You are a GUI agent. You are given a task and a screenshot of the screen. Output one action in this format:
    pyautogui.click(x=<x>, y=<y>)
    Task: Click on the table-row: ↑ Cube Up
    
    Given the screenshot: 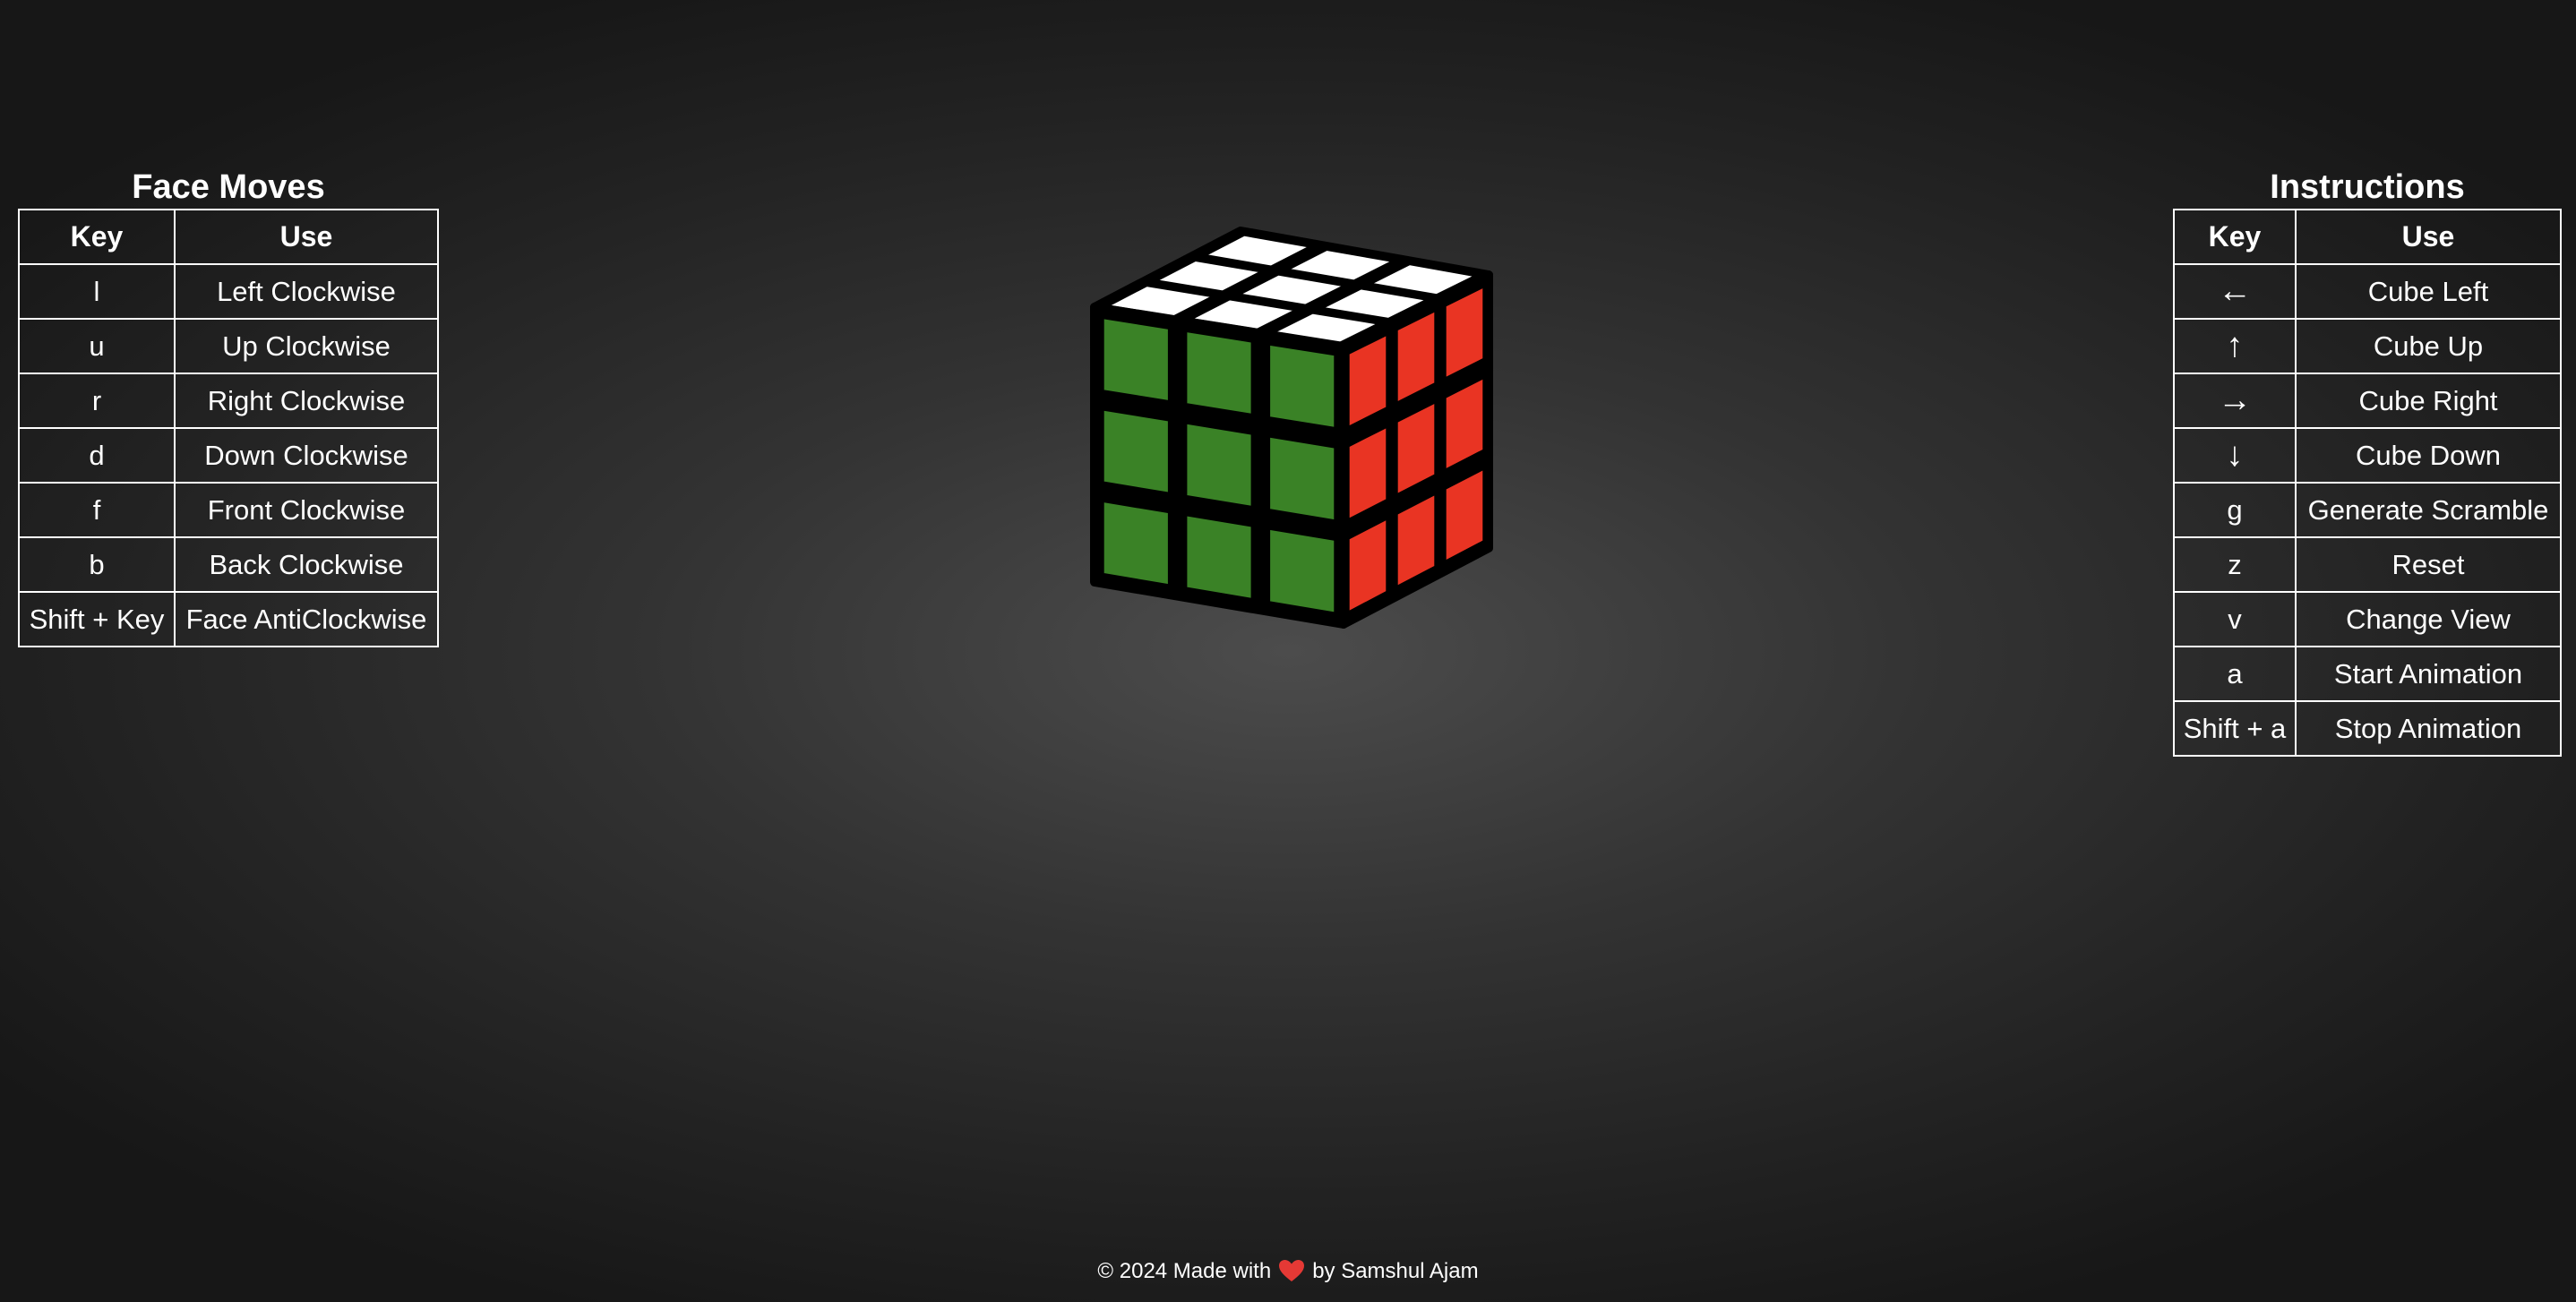 What is the action you would take?
    pyautogui.click(x=2367, y=346)
    